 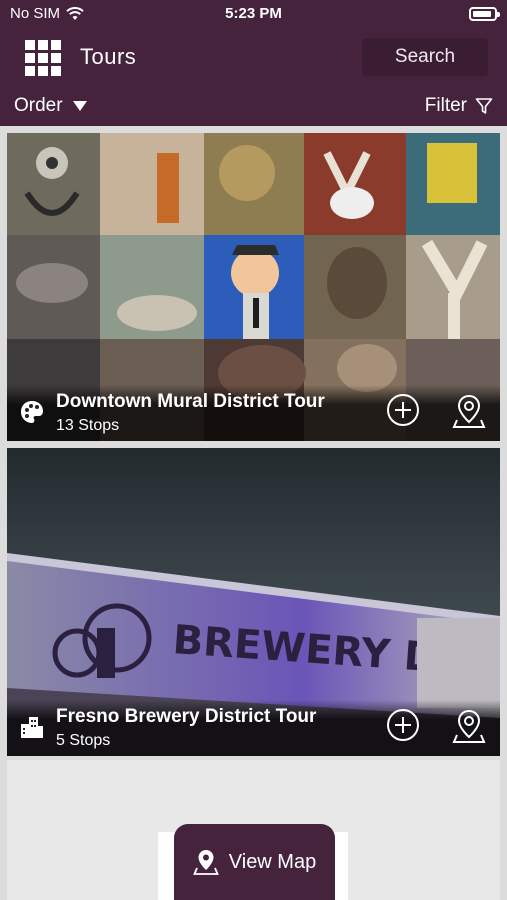 What do you see at coordinates (484, 14) in the screenshot?
I see `battery-icon` at bounding box center [484, 14].